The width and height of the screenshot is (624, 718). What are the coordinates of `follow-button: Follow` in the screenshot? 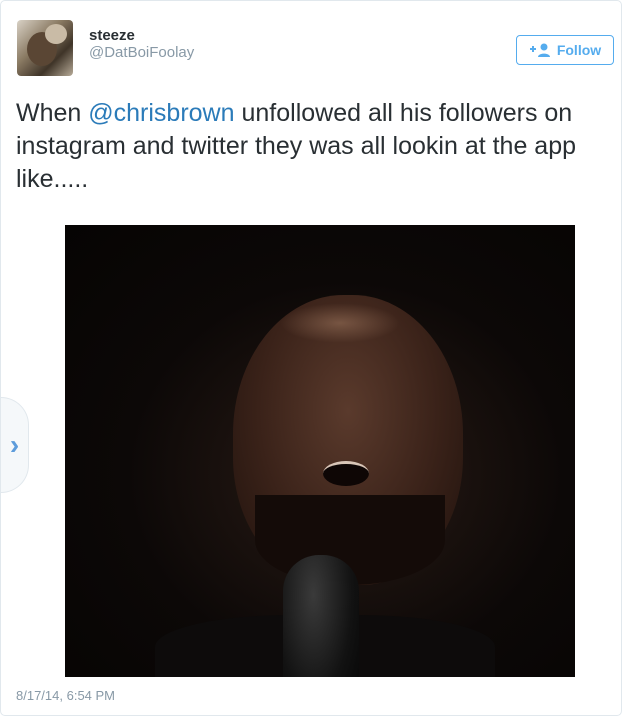 It's located at (565, 50).